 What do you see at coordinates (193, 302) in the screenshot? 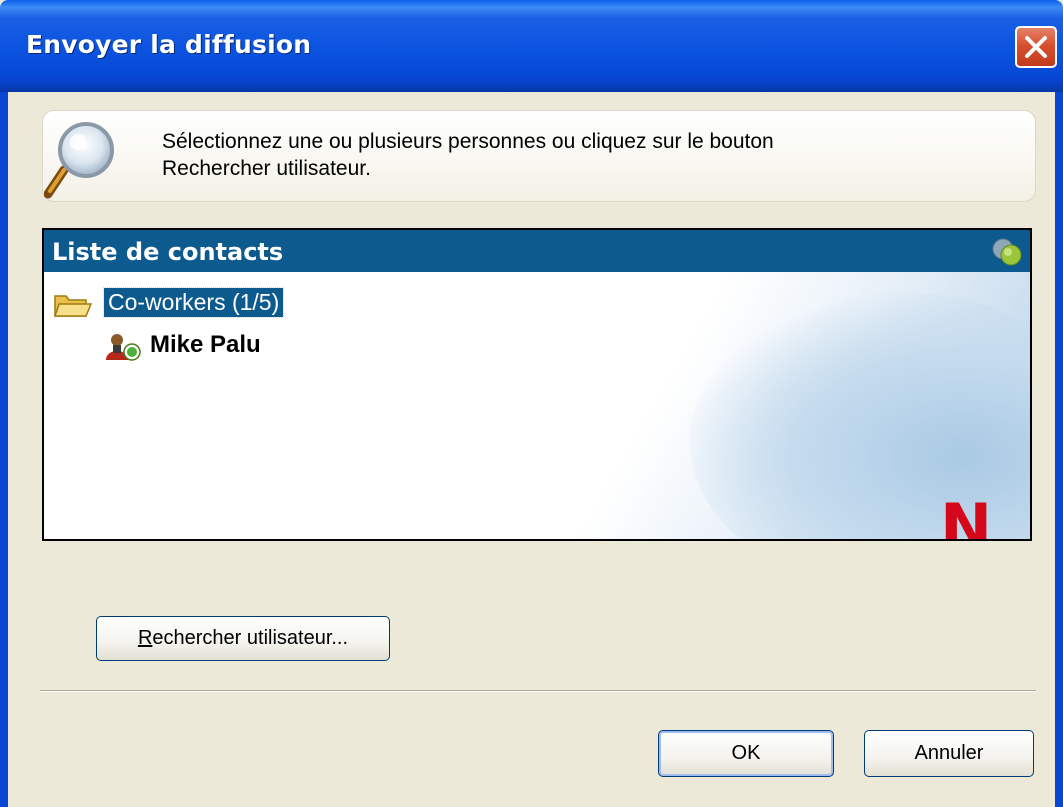
I see `contact-group-label: Co-workers (1/5)` at bounding box center [193, 302].